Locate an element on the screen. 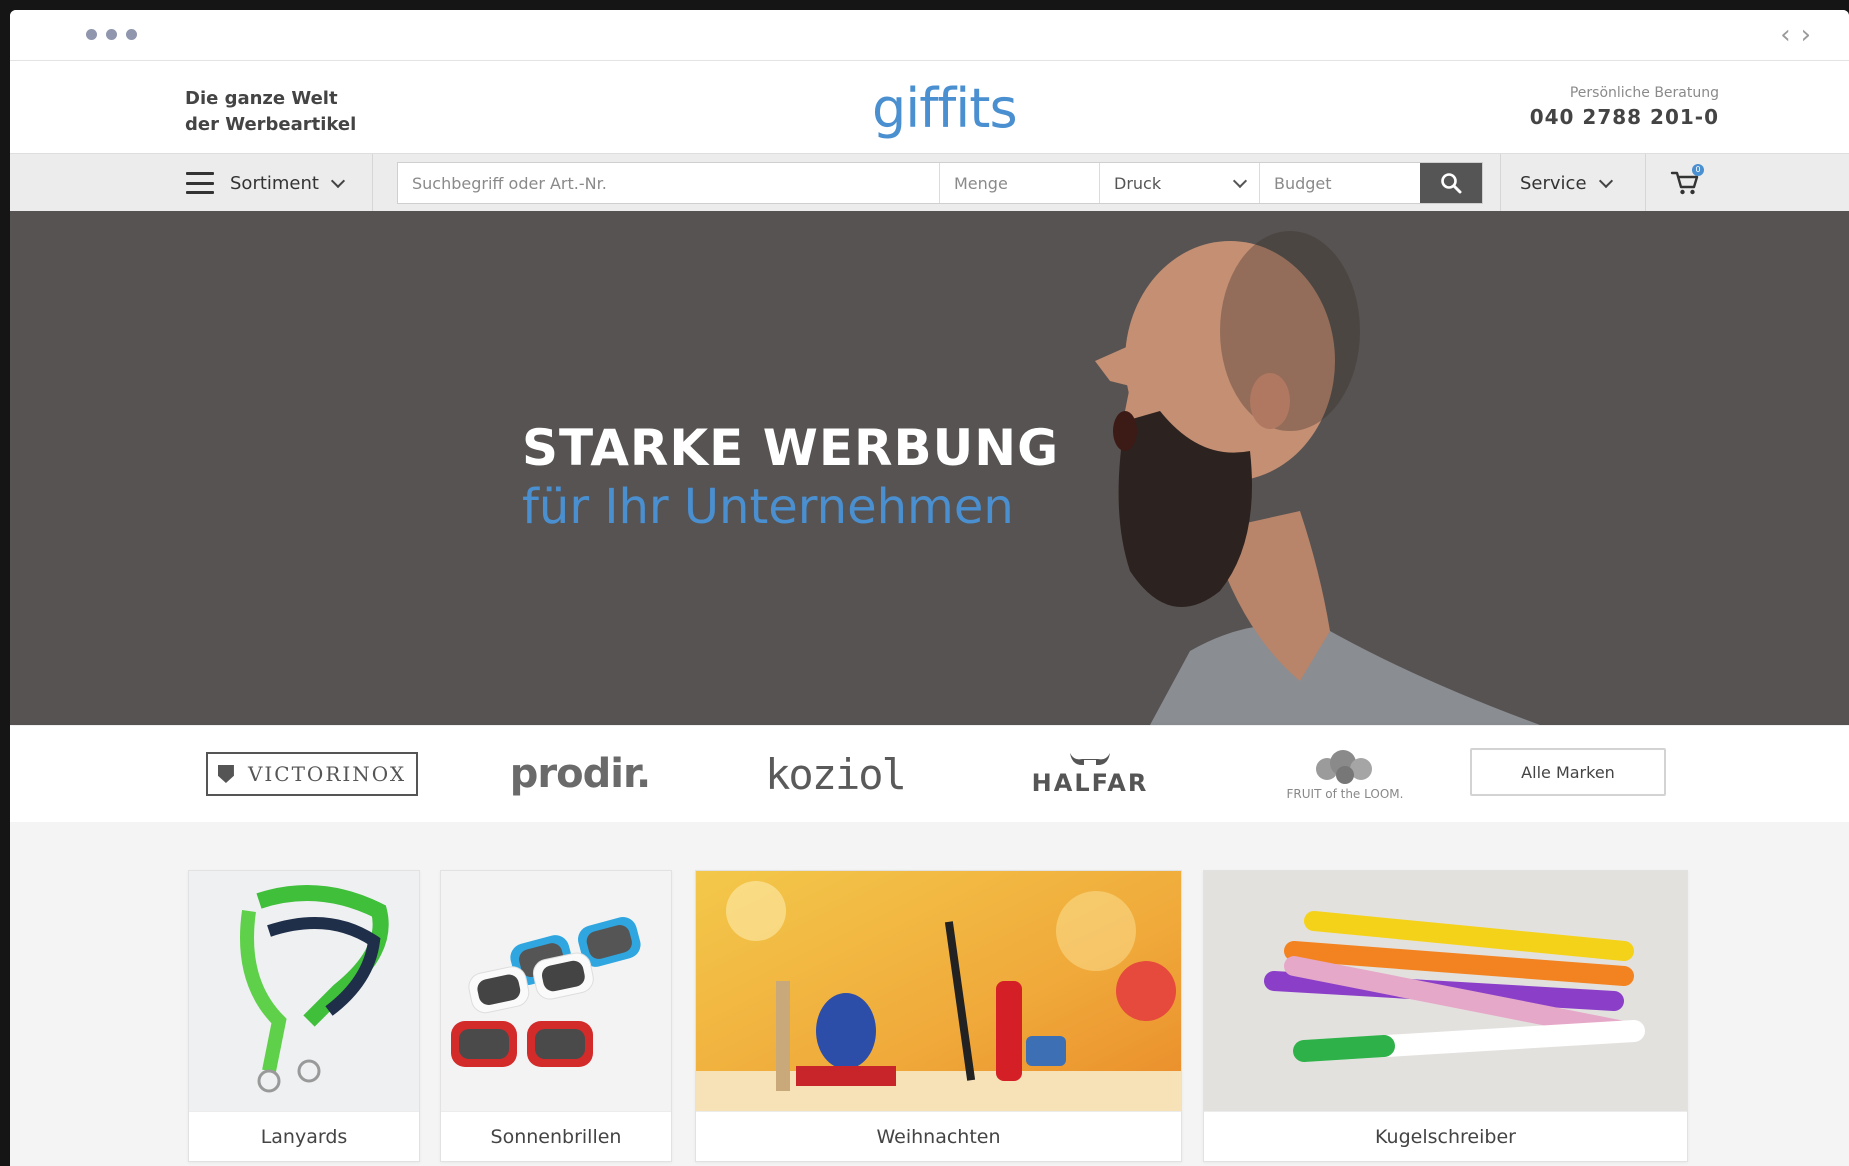  category-label: Kugelschreiber is located at coordinates (1445, 1136).